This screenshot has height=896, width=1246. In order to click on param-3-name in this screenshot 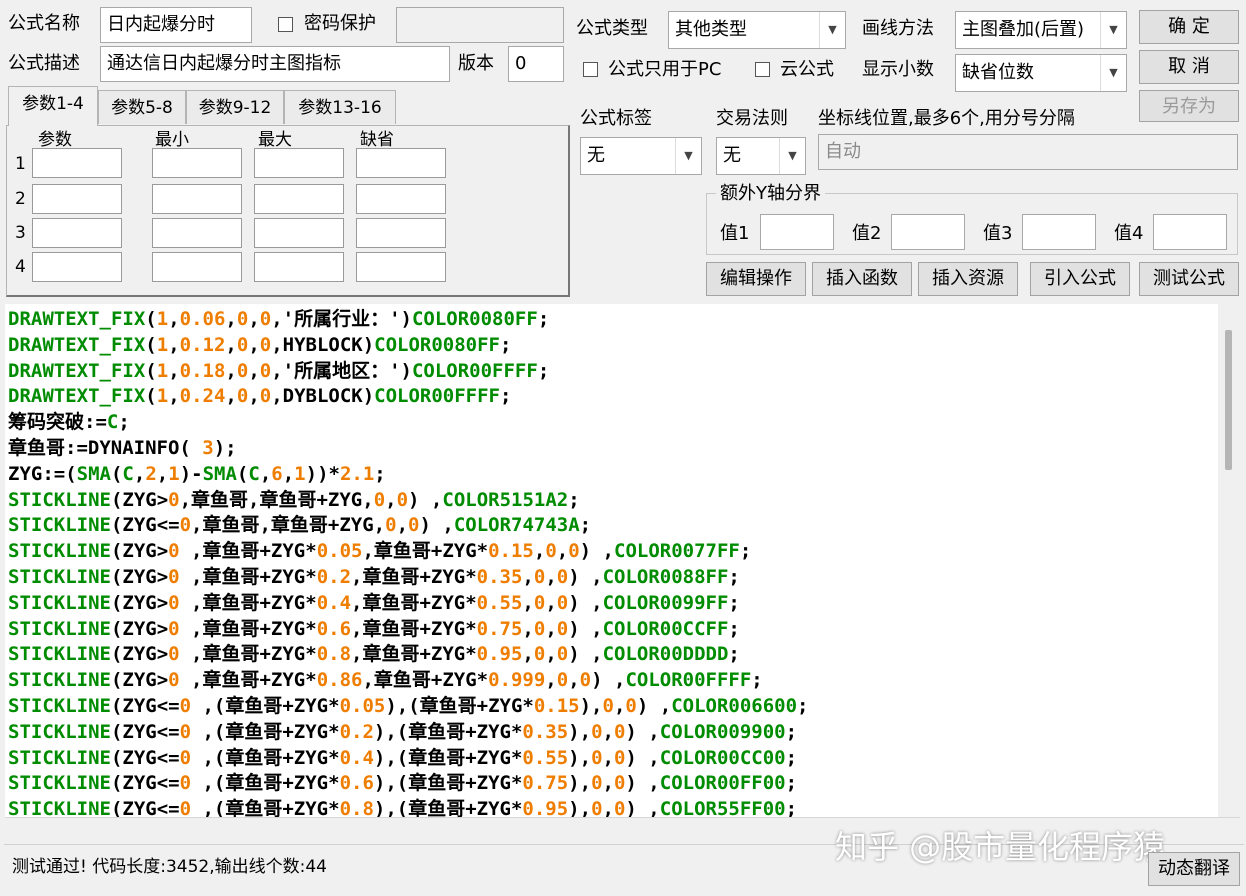, I will do `click(77, 233)`.